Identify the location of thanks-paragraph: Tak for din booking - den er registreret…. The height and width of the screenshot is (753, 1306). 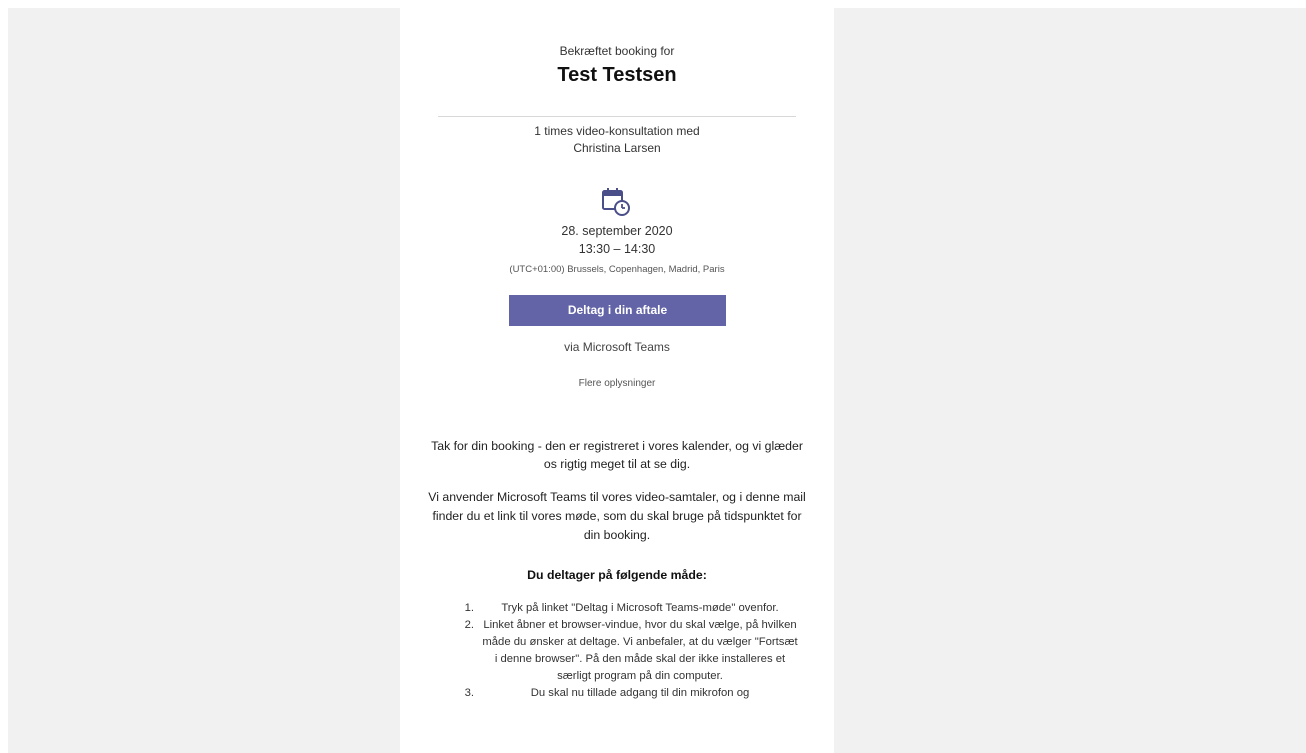
(617, 455).